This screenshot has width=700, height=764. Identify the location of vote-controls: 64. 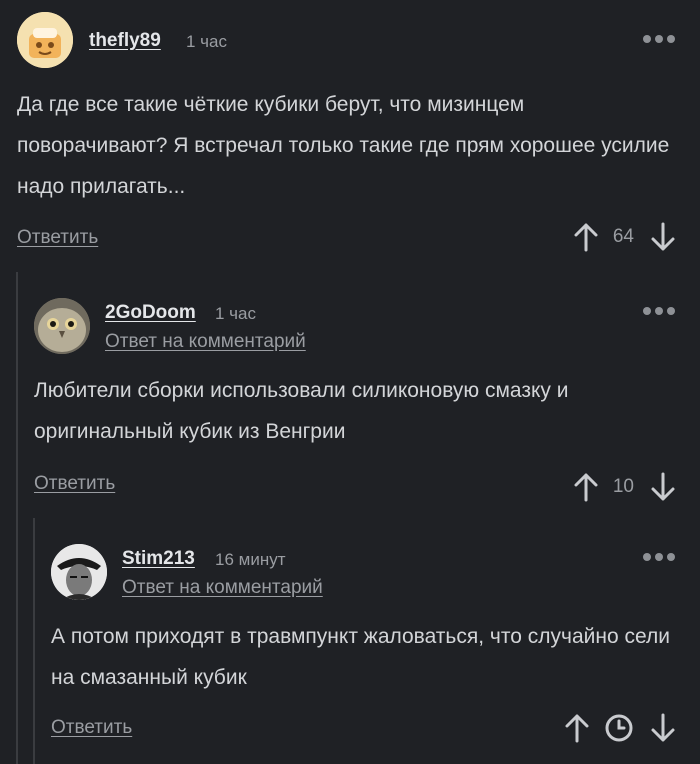
(624, 237).